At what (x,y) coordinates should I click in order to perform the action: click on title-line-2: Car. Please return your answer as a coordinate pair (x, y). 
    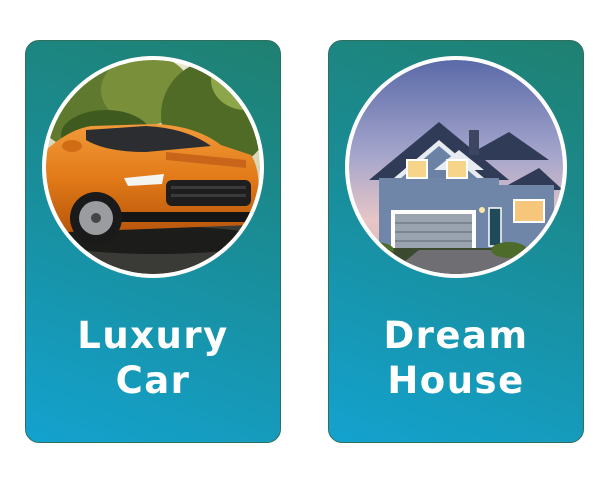
    Looking at the image, I should click on (153, 380).